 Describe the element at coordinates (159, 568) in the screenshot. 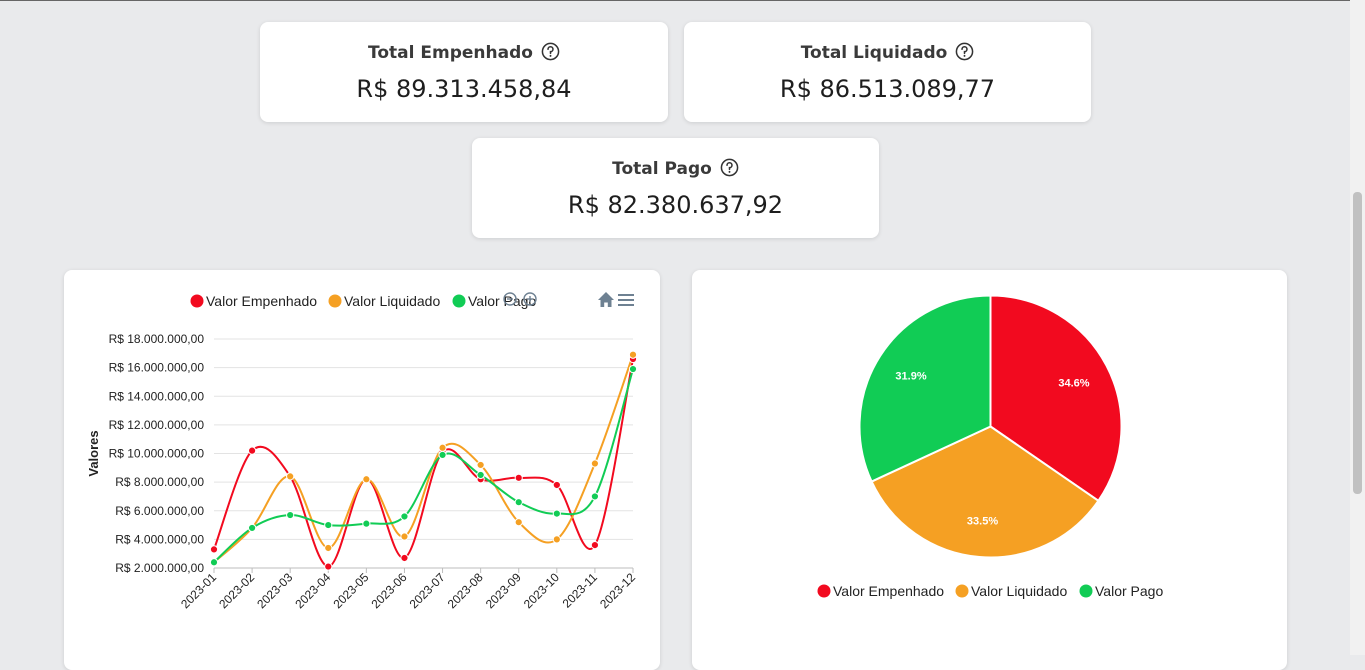

I see `y-tick-label: R$ 2.000.000,00` at that location.